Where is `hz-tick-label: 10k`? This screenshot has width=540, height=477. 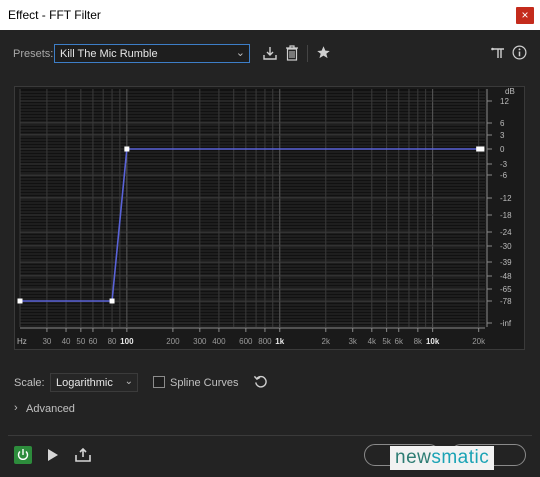
hz-tick-label: 10k is located at coordinates (433, 341).